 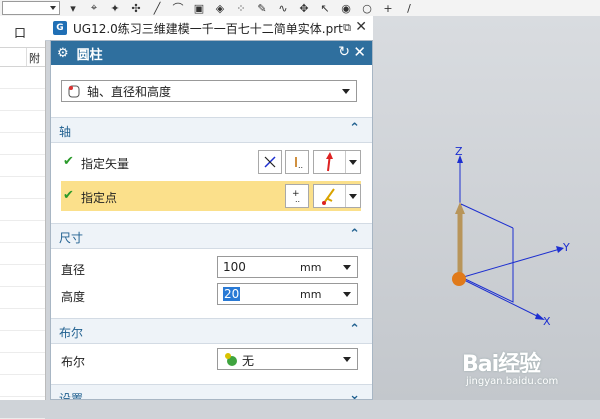 What do you see at coordinates (347, 28) in the screenshot?
I see `restore-icon: ⧉` at bounding box center [347, 28].